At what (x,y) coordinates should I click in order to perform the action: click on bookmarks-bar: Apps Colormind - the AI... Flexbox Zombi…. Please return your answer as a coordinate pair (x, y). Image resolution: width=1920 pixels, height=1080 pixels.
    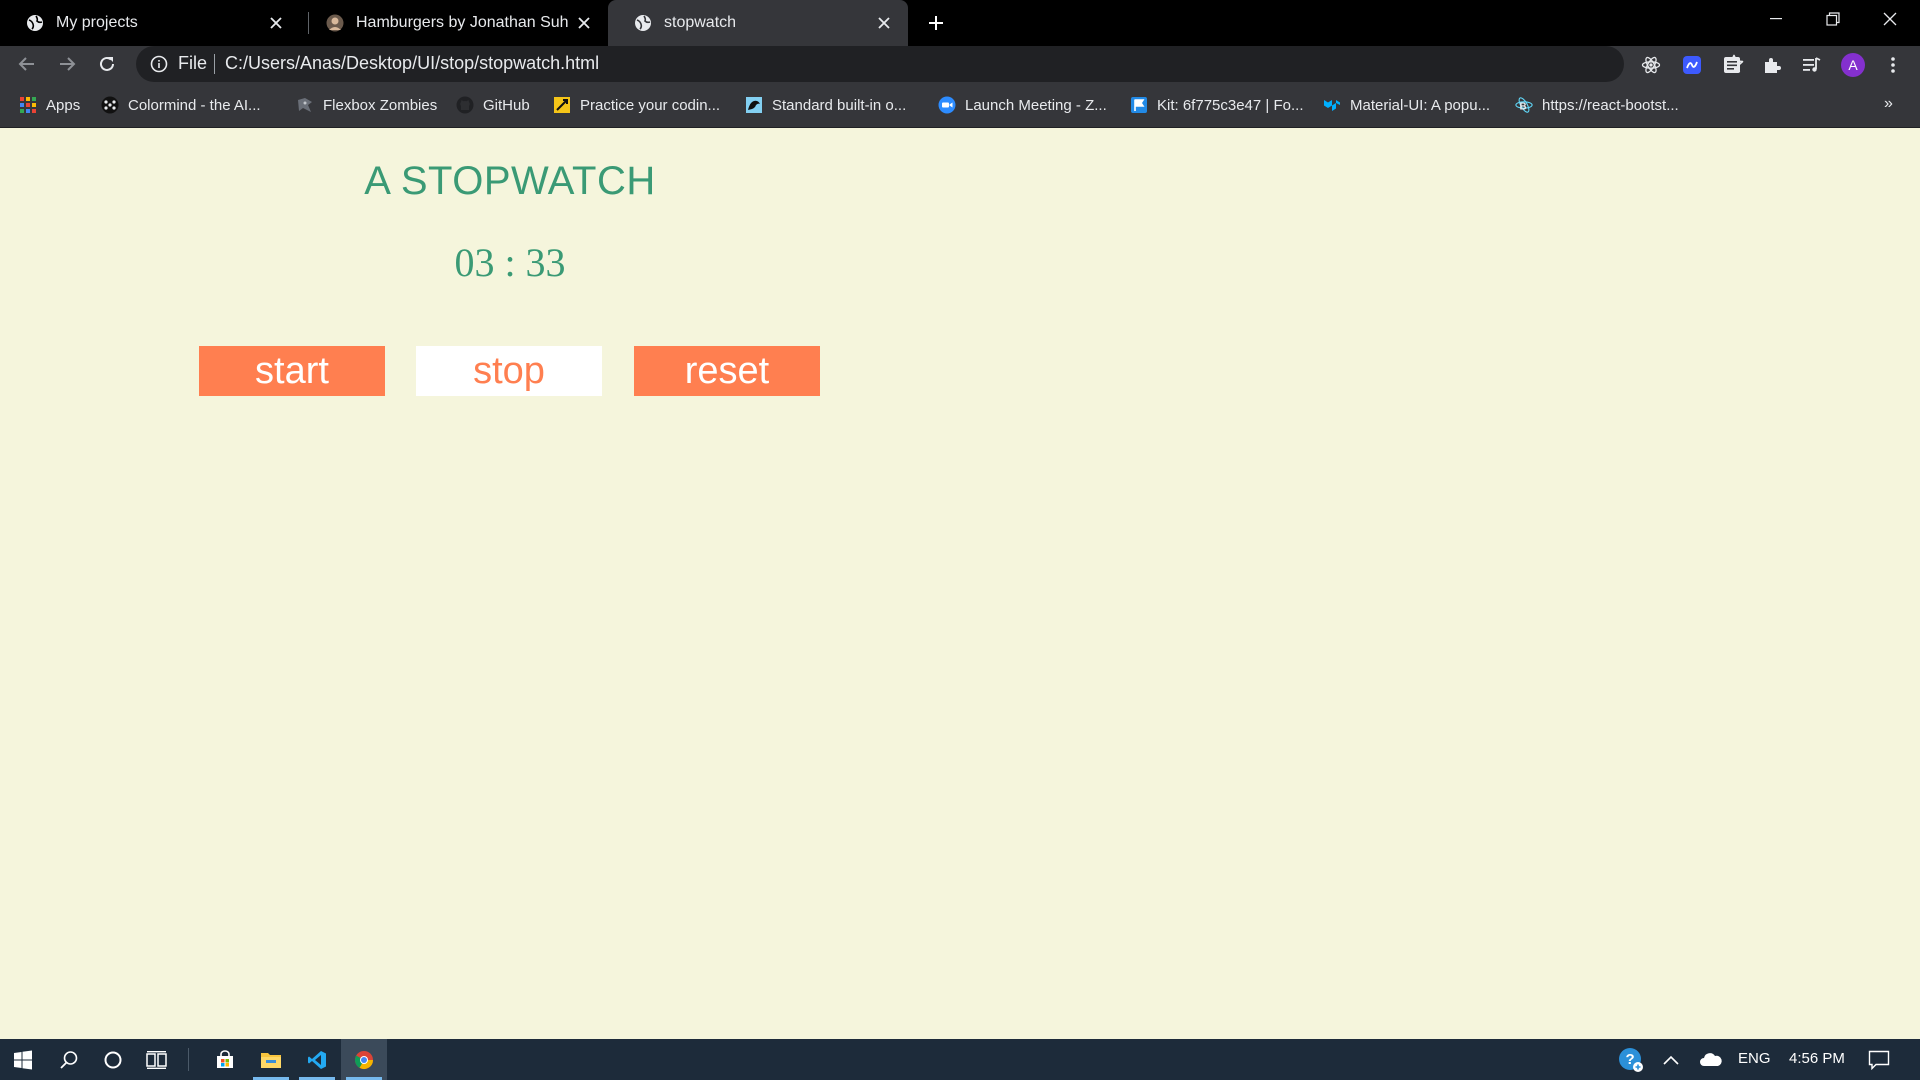
    Looking at the image, I should click on (960, 105).